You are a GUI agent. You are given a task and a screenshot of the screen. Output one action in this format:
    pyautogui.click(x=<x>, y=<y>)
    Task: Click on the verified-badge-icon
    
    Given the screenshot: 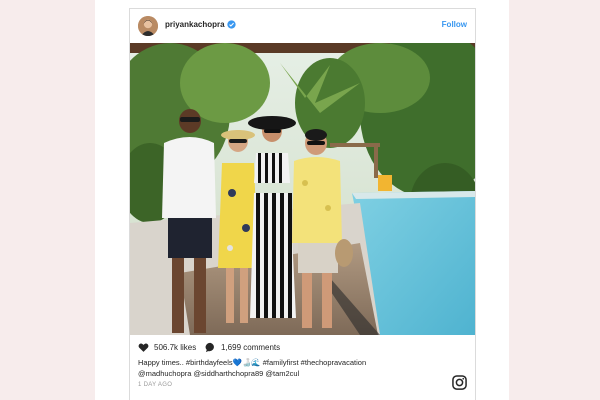 What is the action you would take?
    pyautogui.click(x=231, y=24)
    